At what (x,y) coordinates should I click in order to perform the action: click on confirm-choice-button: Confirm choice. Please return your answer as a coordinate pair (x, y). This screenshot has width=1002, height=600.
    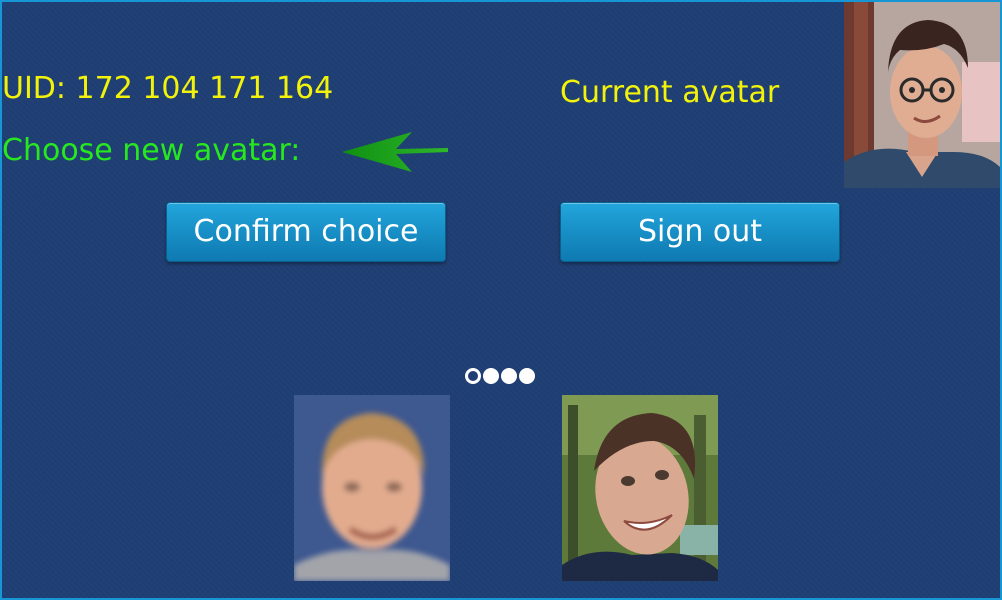
    Looking at the image, I should click on (306, 232).